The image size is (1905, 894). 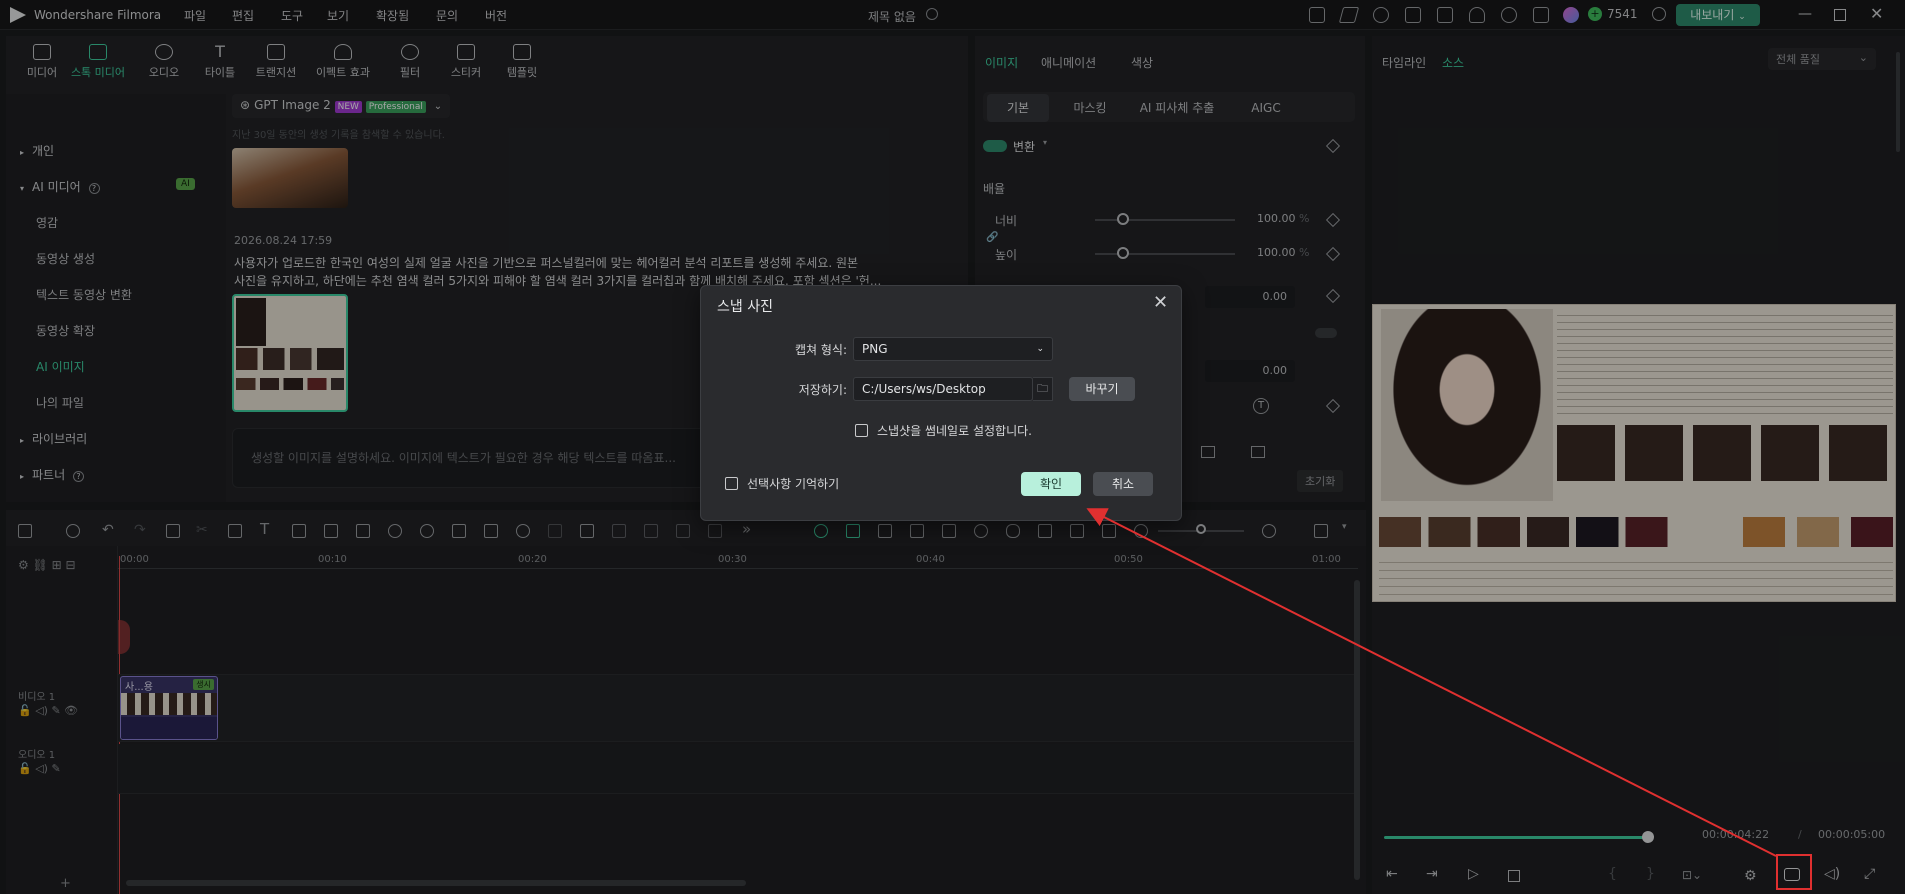 What do you see at coordinates (1794, 872) in the screenshot?
I see `annotation-highlight-box` at bounding box center [1794, 872].